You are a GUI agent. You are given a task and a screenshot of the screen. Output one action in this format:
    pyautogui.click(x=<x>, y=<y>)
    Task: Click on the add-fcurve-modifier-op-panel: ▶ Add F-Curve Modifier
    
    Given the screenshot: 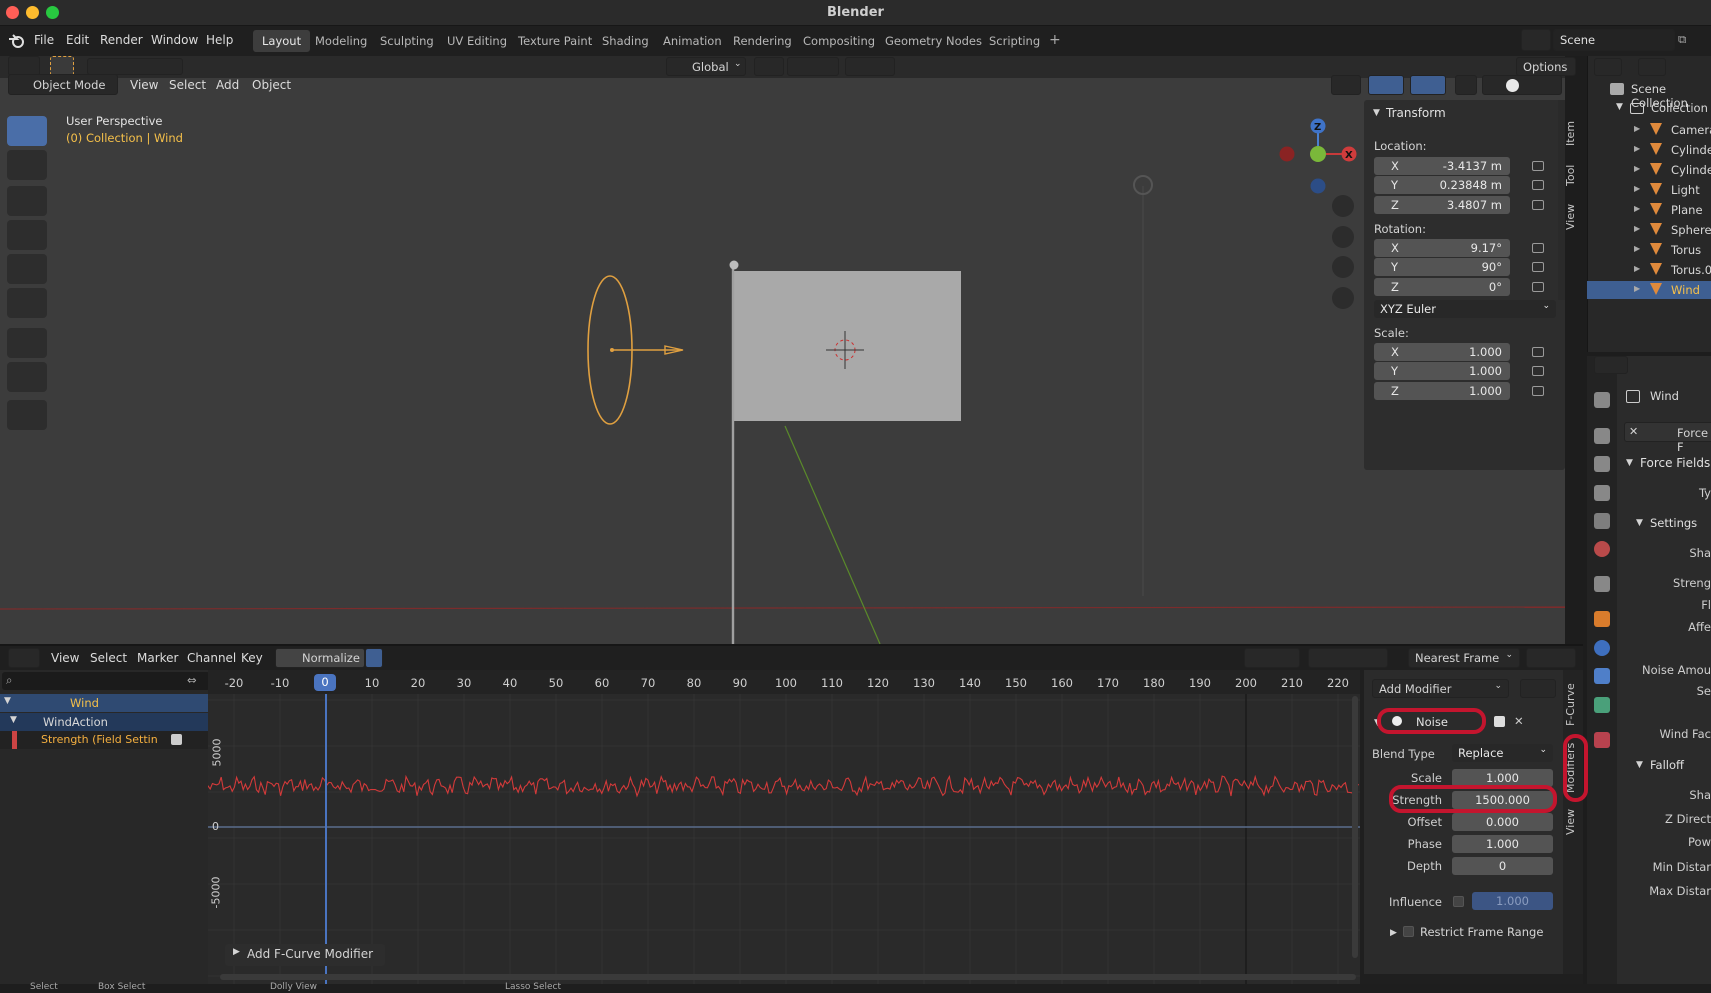 What is the action you would take?
    pyautogui.click(x=305, y=955)
    